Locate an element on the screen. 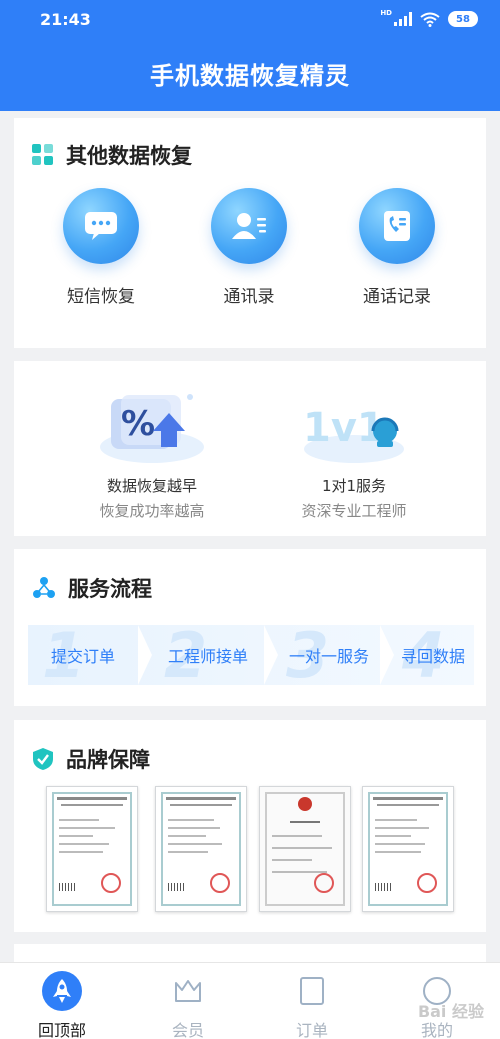  flow-step-3-label: 一对一服务 is located at coordinates (328, 656).